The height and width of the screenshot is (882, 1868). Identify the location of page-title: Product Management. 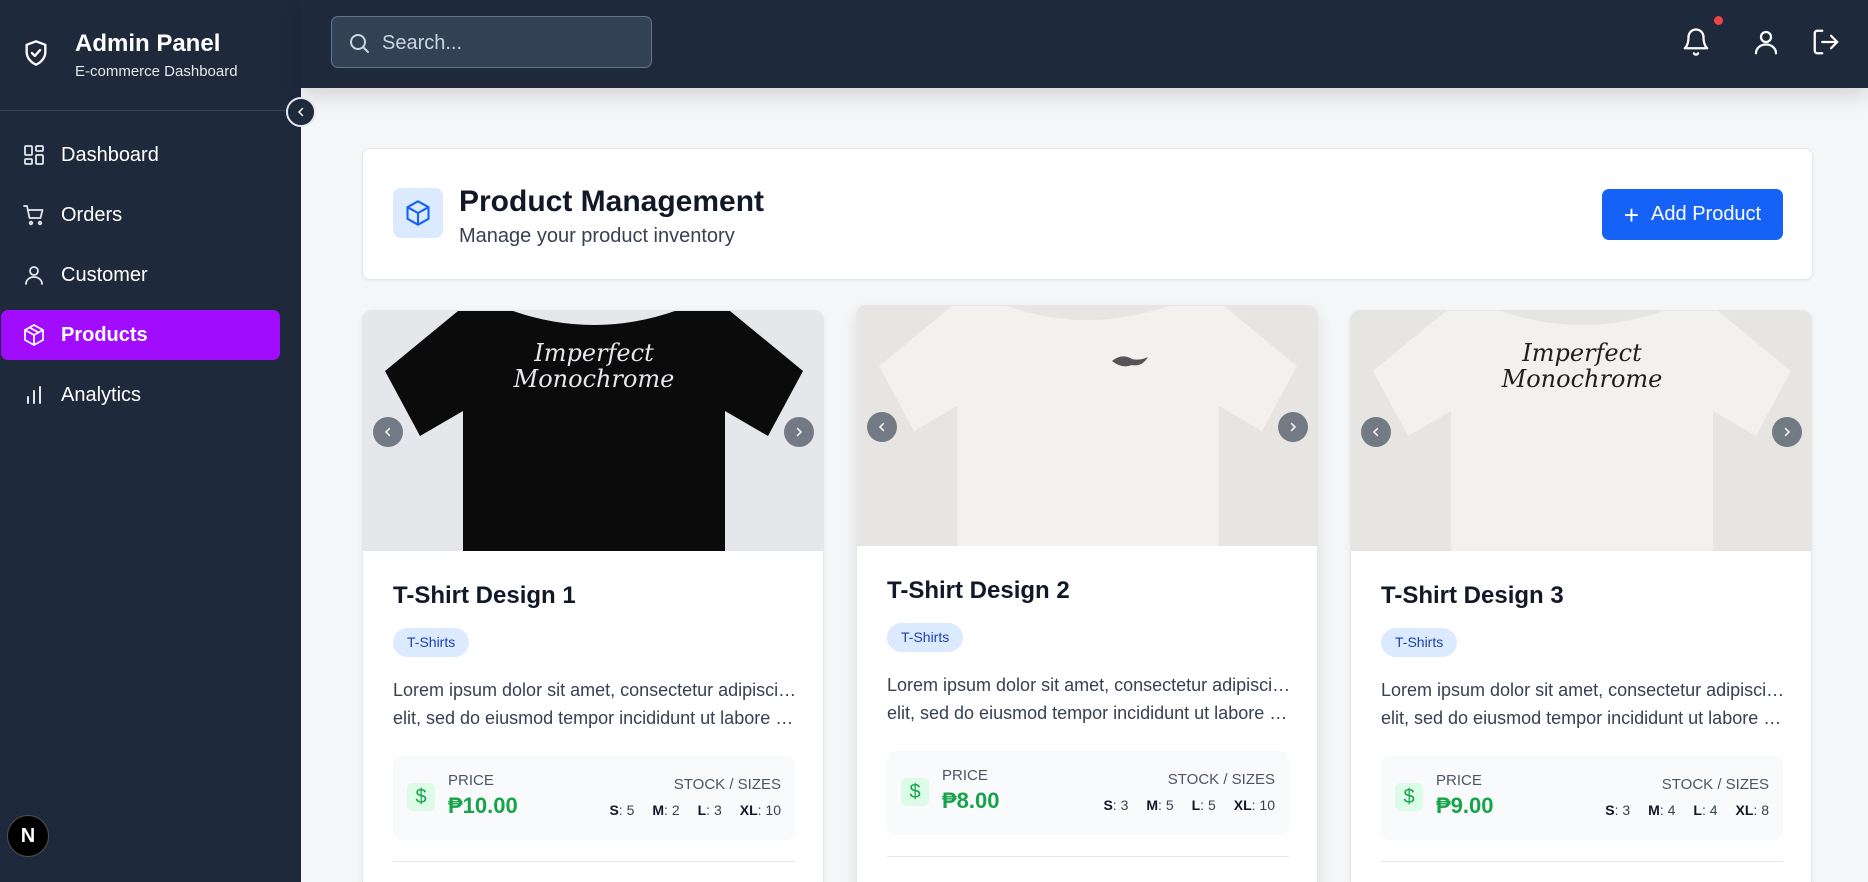
(612, 201).